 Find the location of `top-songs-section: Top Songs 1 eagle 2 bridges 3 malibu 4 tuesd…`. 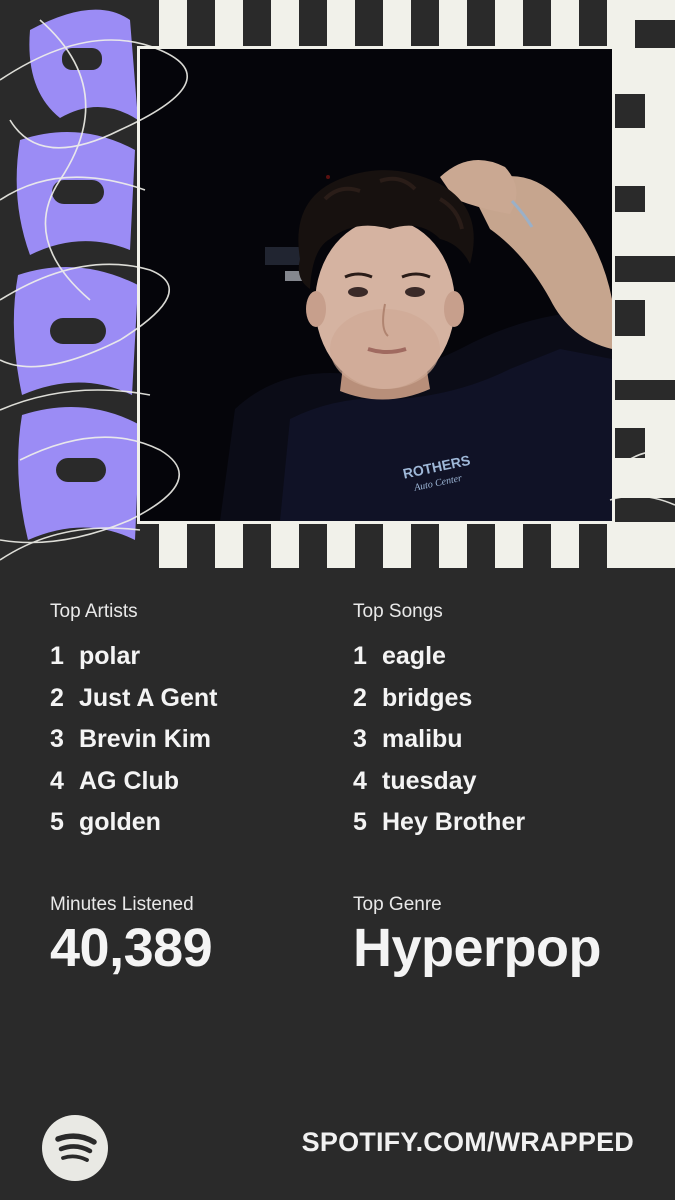

top-songs-section: Top Songs 1 eagle 2 bridges 3 malibu 4 tuesd… is located at coordinates (503, 722).